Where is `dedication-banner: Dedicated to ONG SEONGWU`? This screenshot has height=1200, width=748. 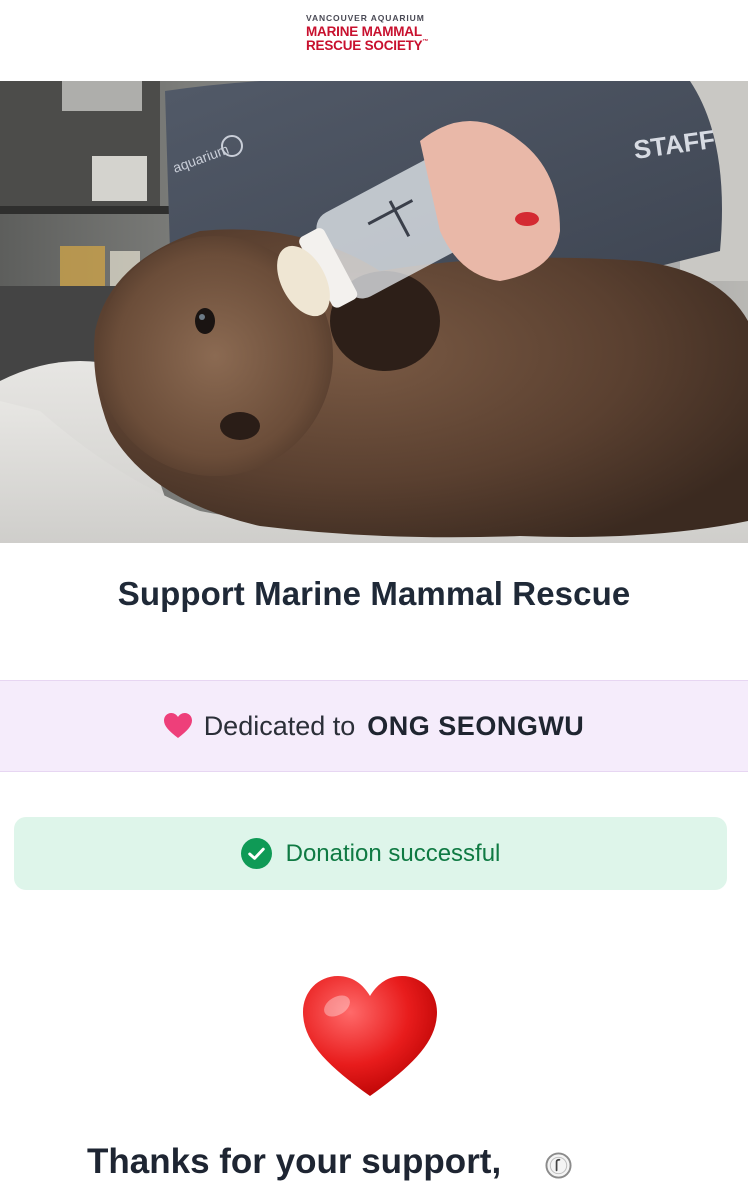
dedication-banner: Dedicated to ONG SEONGWU is located at coordinates (374, 726).